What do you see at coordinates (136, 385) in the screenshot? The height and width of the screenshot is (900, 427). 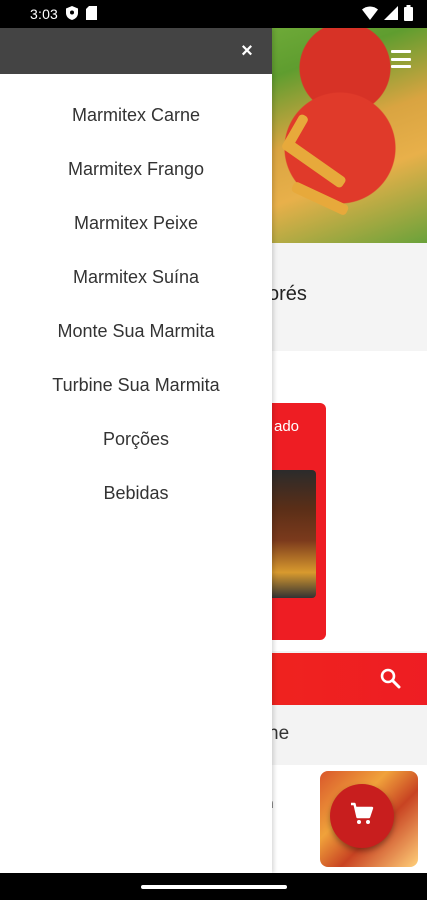 I see `menu-item-turbine-sua-marmita: Turbine Sua Marmita` at bounding box center [136, 385].